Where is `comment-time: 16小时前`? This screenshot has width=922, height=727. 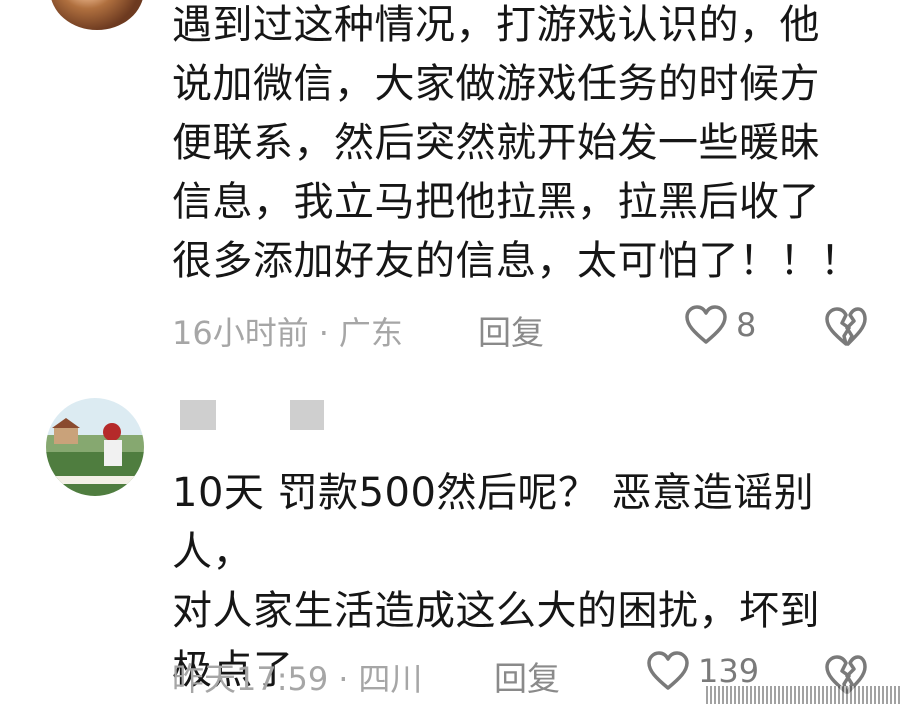
comment-time: 16小时前 is located at coordinates (240, 333).